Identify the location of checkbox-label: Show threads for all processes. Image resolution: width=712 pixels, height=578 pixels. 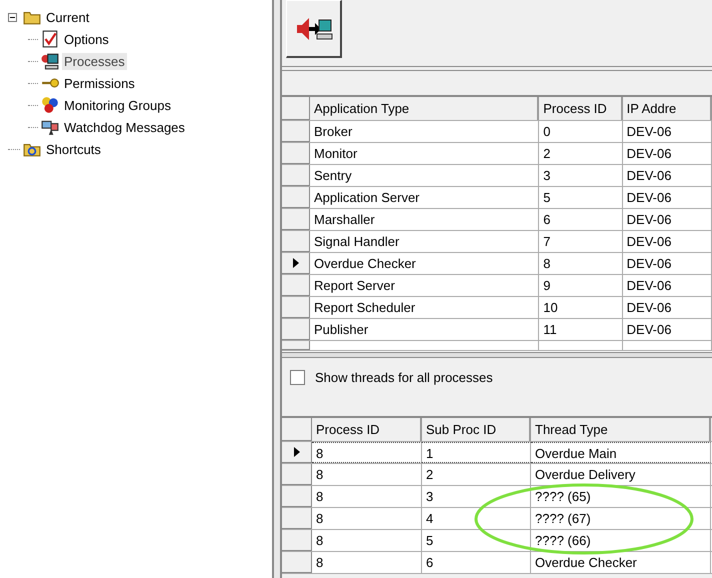
(404, 377).